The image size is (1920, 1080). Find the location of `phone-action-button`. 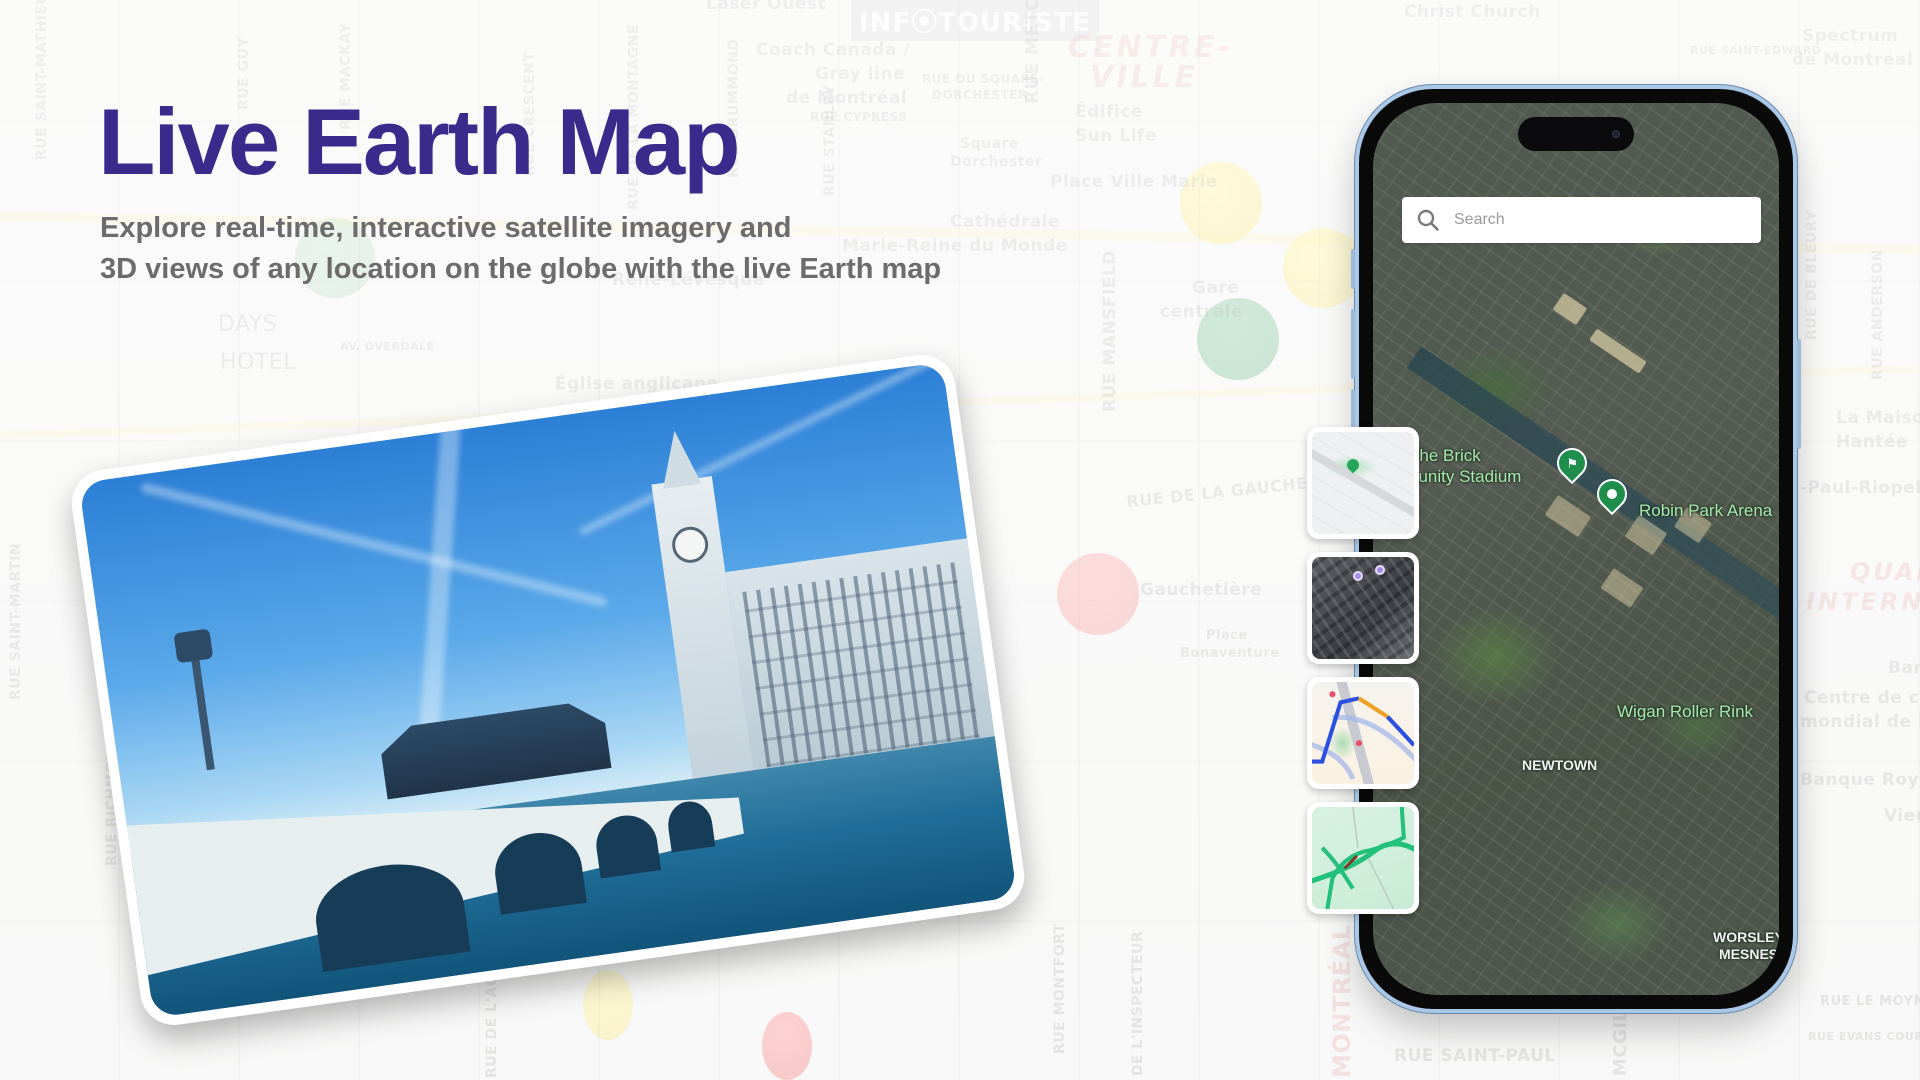

phone-action-button is located at coordinates (1353, 269).